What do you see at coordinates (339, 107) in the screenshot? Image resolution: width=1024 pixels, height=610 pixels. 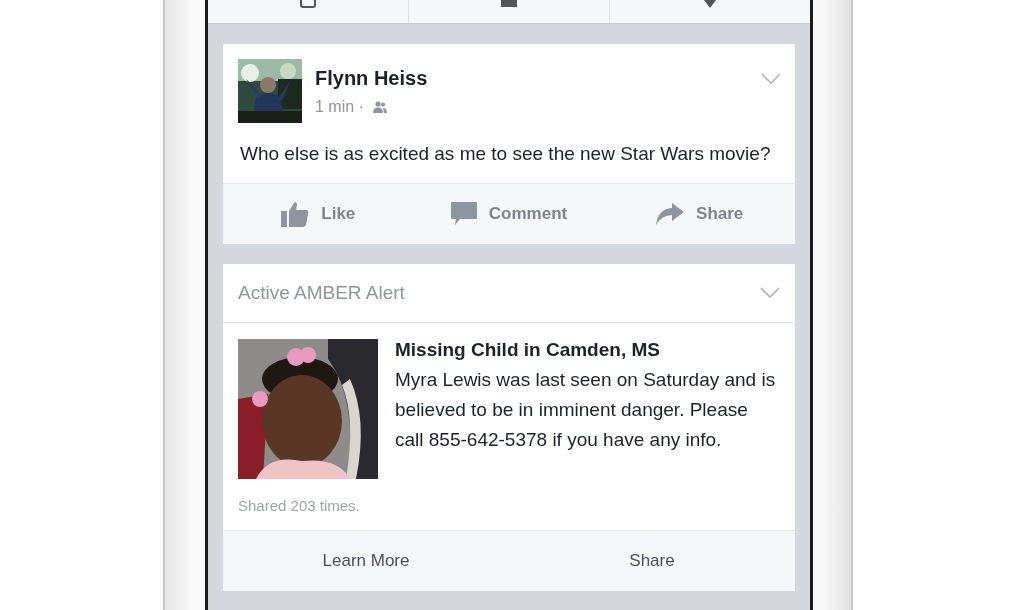 I see `post-time: 1 min ·` at bounding box center [339, 107].